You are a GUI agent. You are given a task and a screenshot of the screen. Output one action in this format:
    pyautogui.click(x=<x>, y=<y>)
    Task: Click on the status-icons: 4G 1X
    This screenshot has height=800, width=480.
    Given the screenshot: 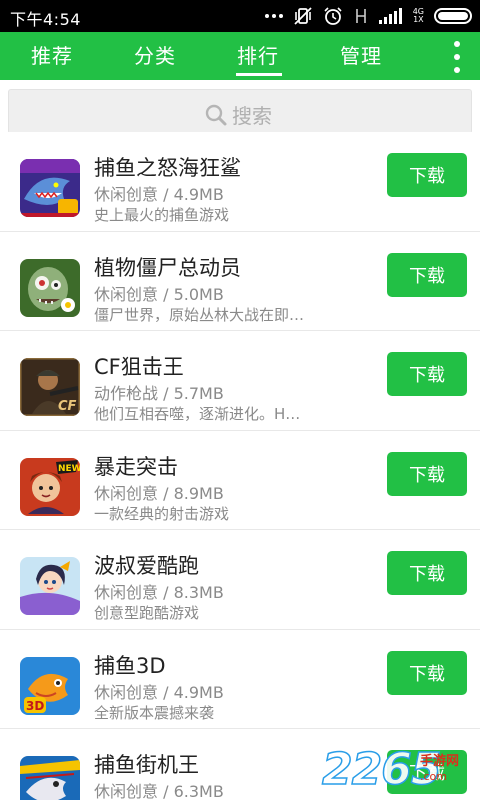 What is the action you would take?
    pyautogui.click(x=368, y=16)
    